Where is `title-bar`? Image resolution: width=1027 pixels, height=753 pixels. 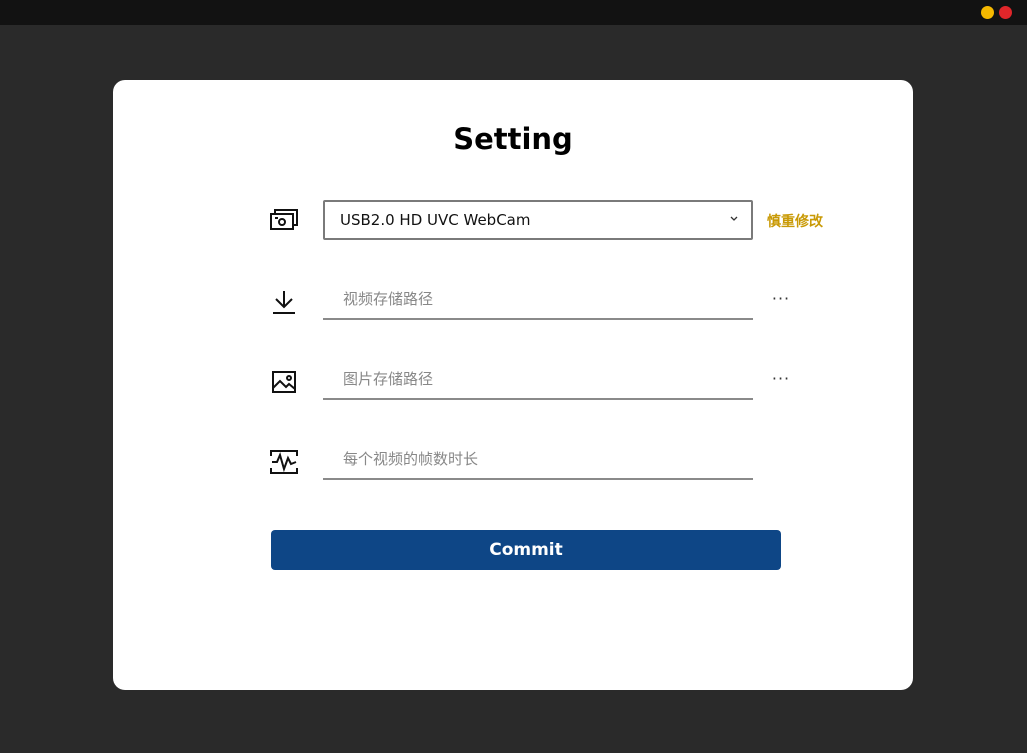 title-bar is located at coordinates (513, 12).